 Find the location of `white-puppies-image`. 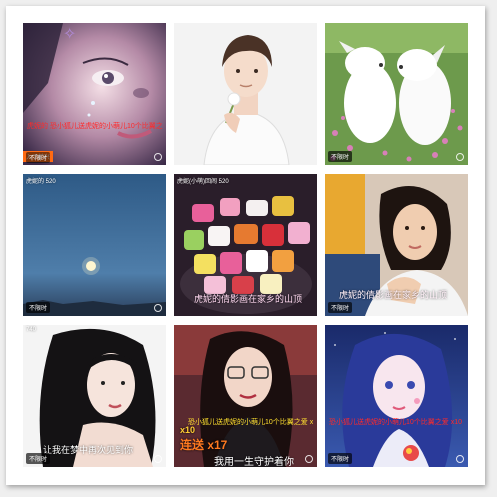

white-puppies-image is located at coordinates (396, 94).